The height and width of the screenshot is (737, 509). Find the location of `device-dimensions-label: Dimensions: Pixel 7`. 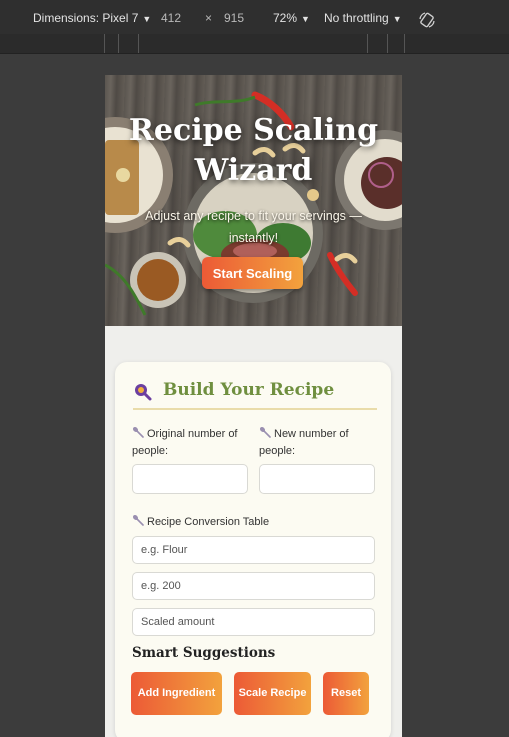

device-dimensions-label: Dimensions: Pixel 7 is located at coordinates (86, 18).